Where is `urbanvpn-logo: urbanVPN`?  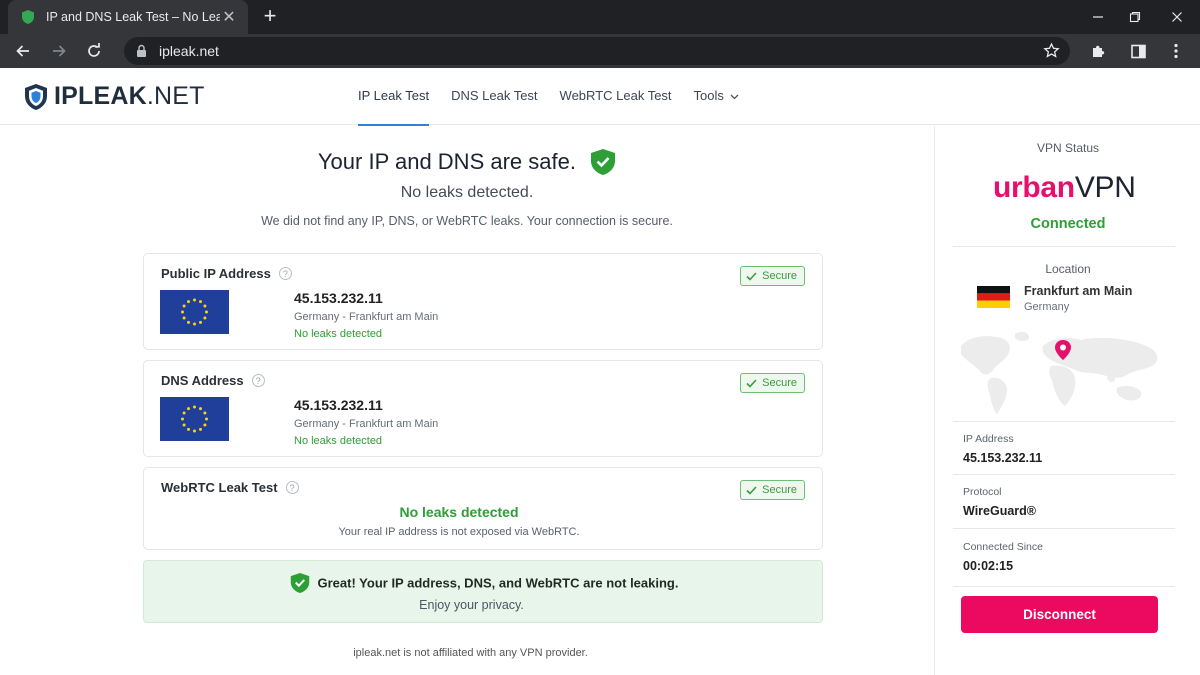
urbanvpn-logo: urbanVPN is located at coordinates (1064, 188).